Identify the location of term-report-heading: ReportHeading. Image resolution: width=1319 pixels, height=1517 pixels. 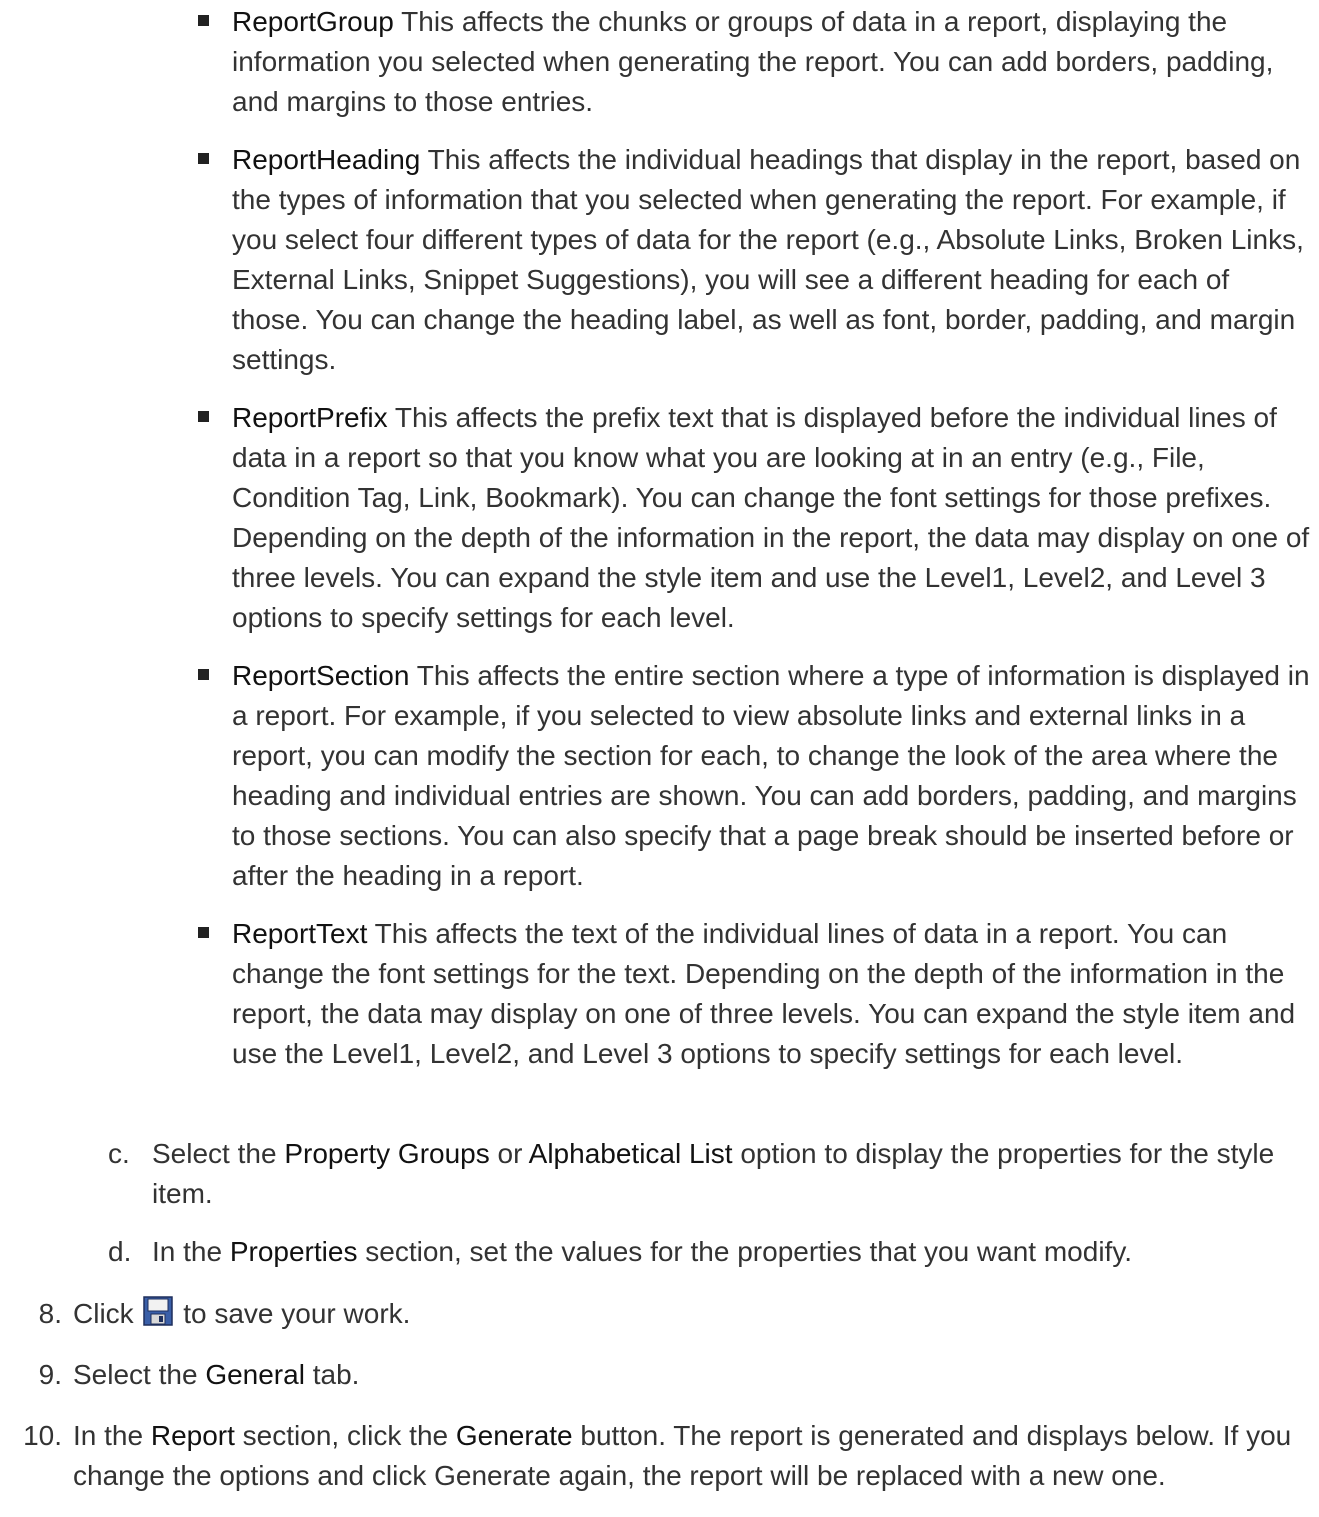
(326, 159).